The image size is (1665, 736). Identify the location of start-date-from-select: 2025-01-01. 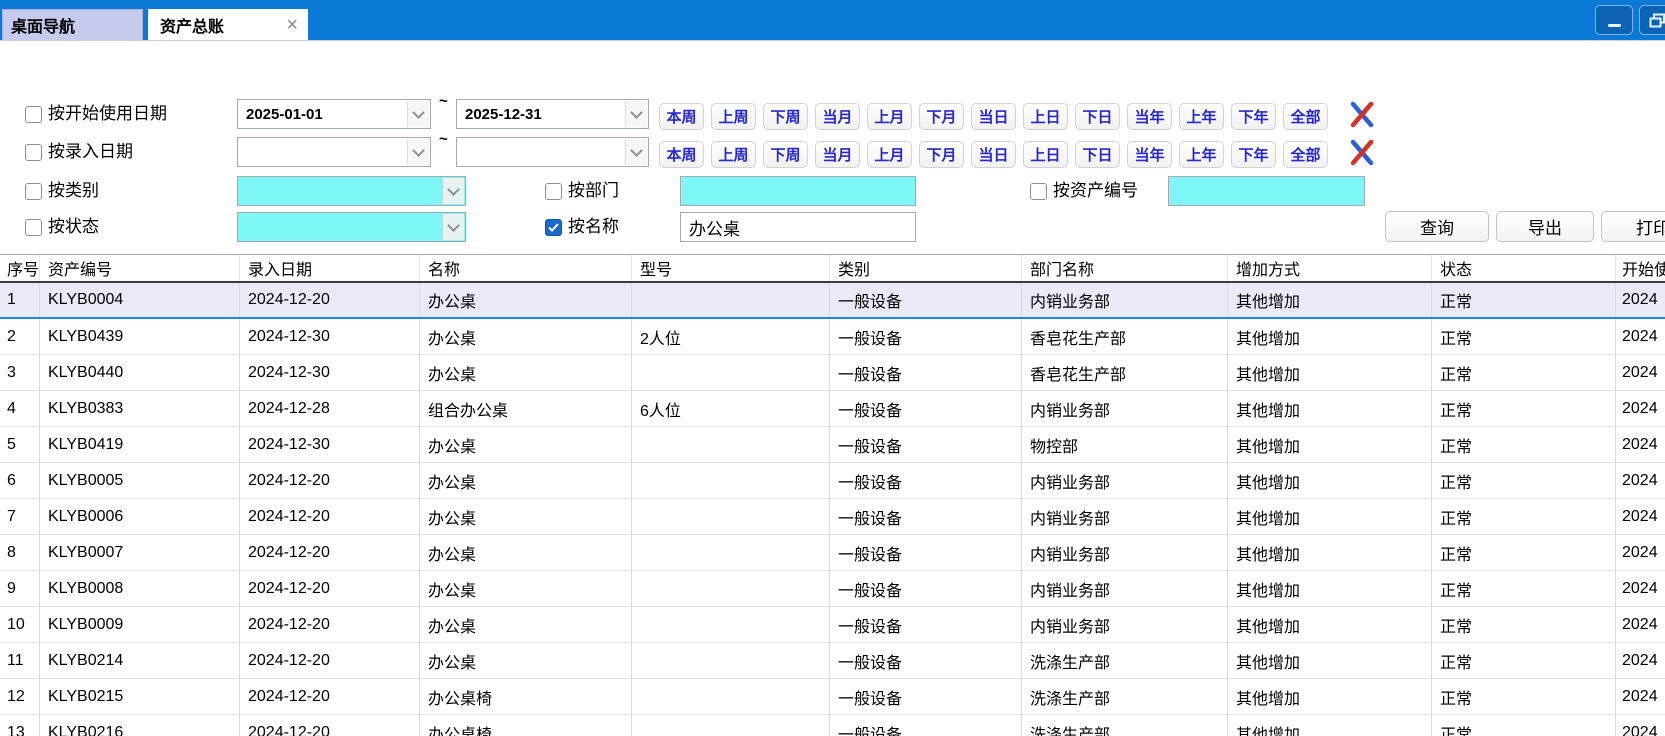
(334, 114).